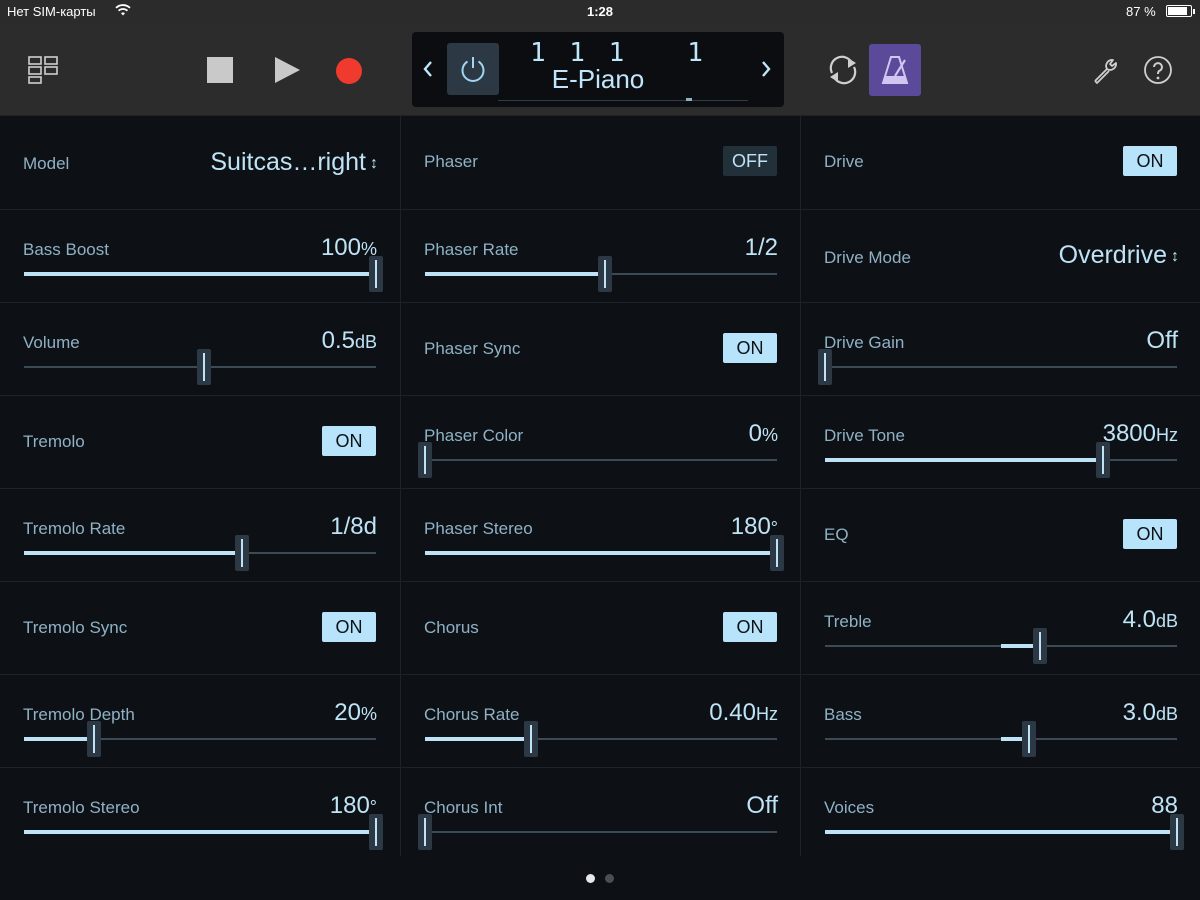 The image size is (1200, 900). I want to click on param-drive: Drive ON, so click(1000, 162).